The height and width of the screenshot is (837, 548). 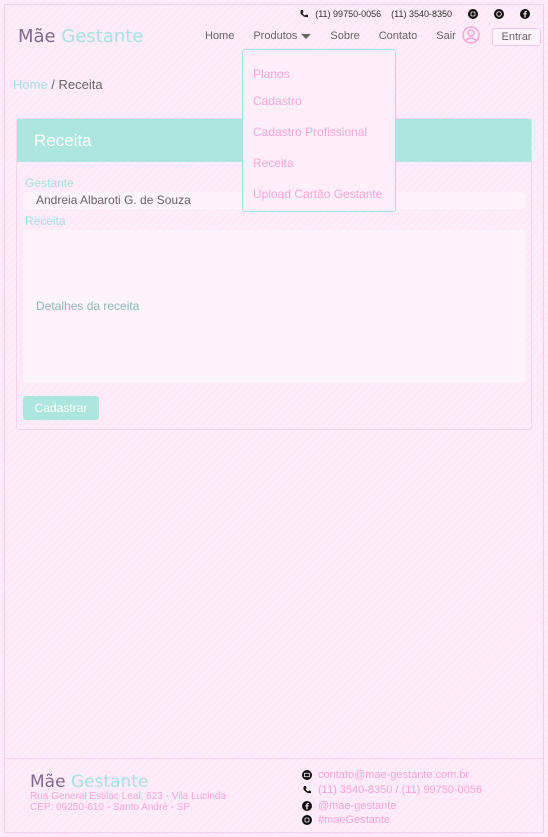 What do you see at coordinates (219, 36) in the screenshot?
I see `nav-home: Home` at bounding box center [219, 36].